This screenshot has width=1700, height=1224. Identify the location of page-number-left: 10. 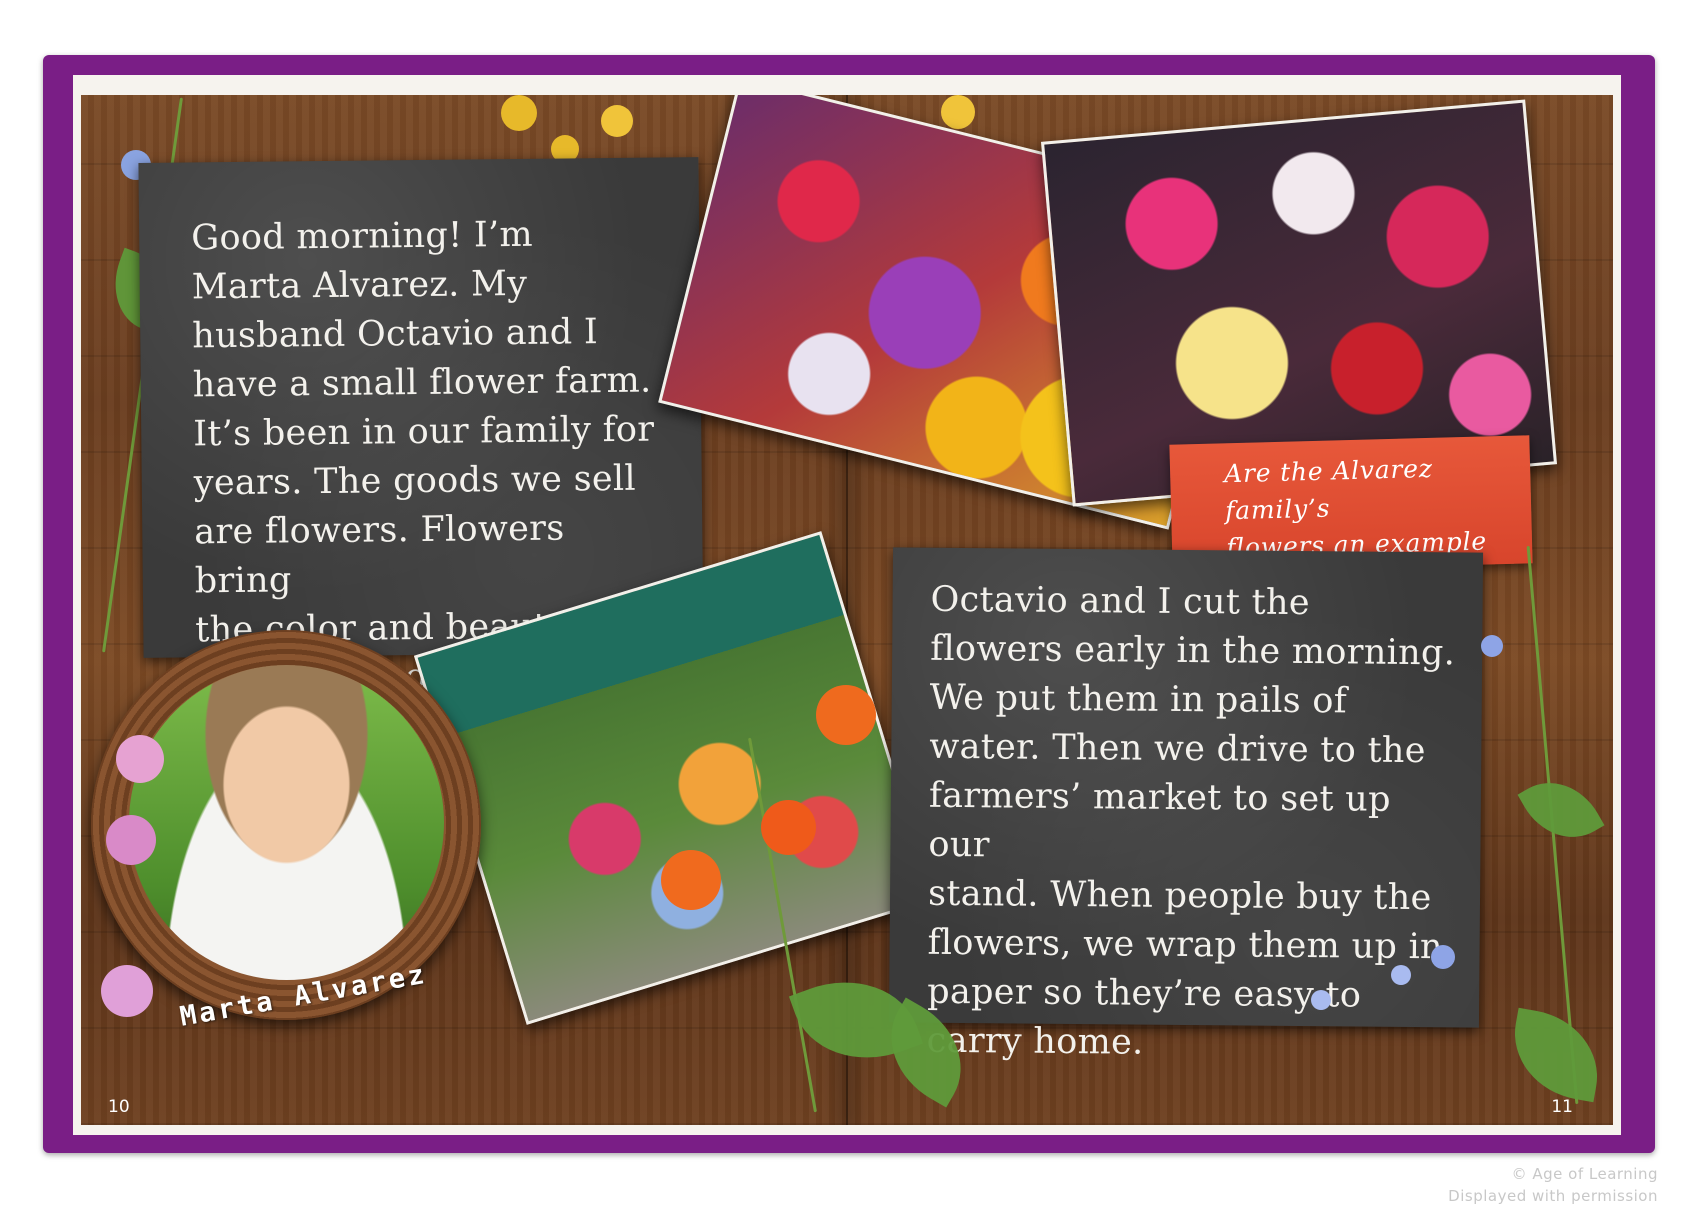
(119, 1107).